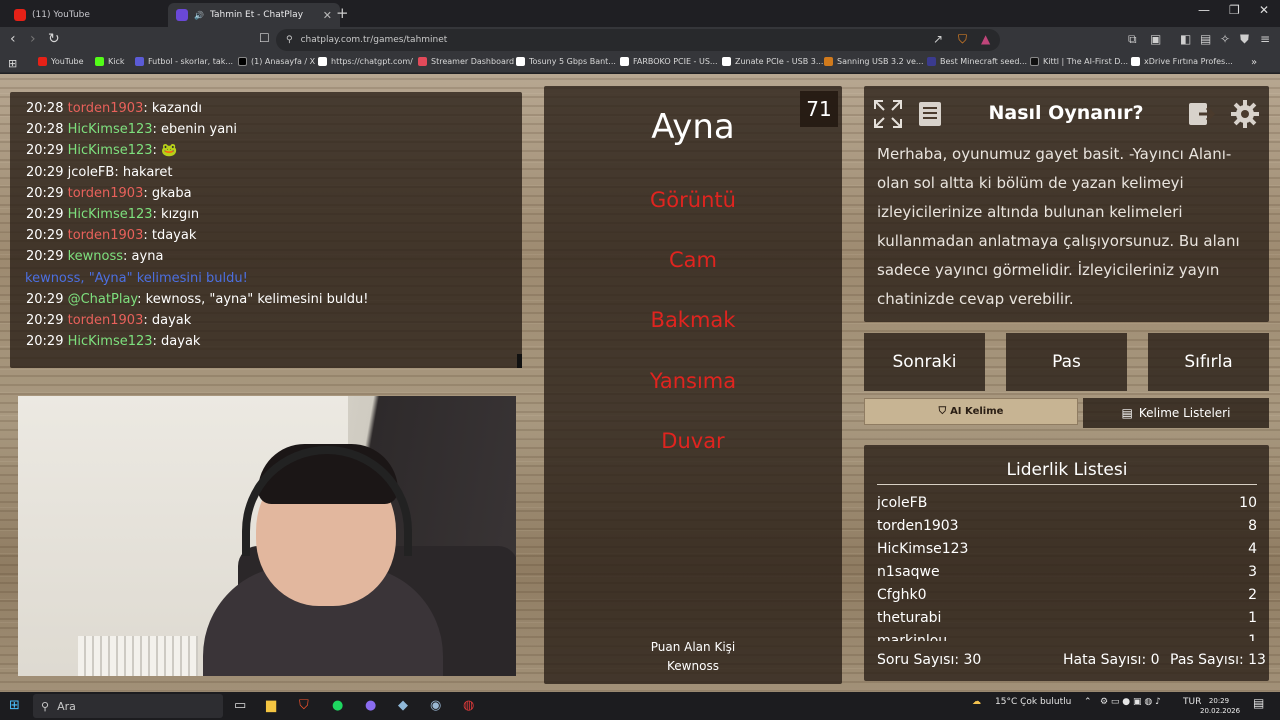 This screenshot has width=1280, height=720. I want to click on reset-button: Sıfırla, so click(1208, 362).